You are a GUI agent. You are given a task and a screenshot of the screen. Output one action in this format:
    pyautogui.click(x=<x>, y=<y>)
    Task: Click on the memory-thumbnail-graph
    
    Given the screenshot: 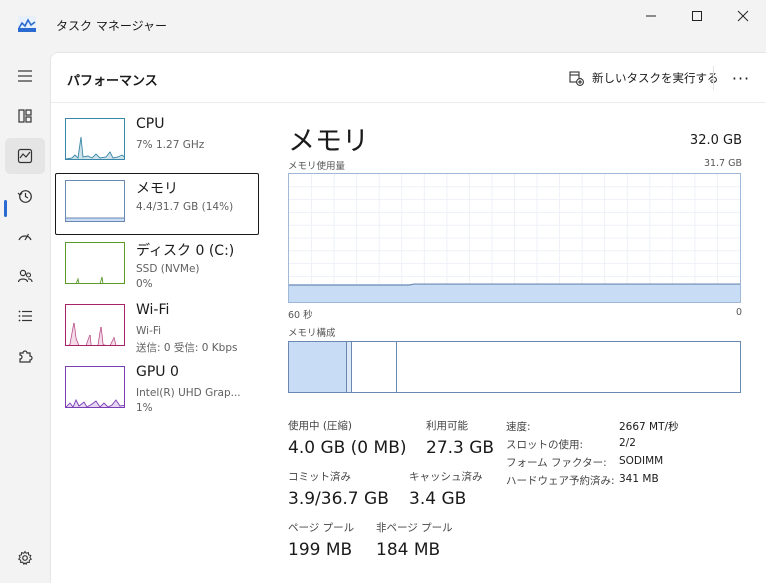 What is the action you would take?
    pyautogui.click(x=95, y=201)
    